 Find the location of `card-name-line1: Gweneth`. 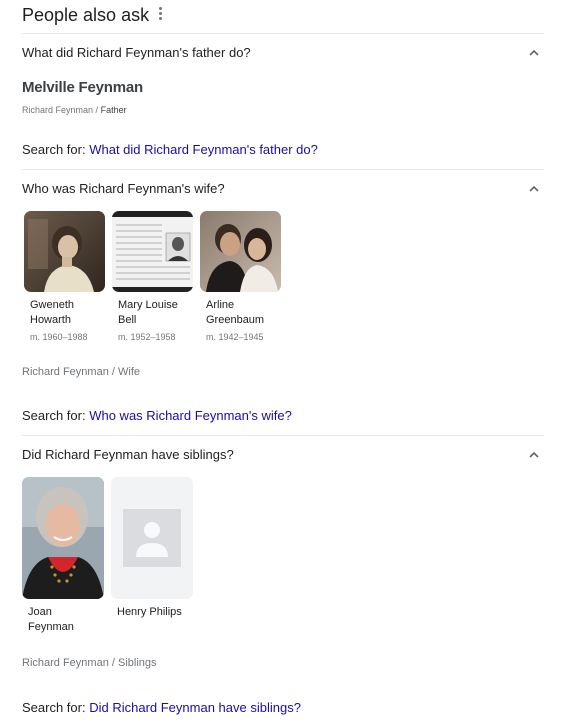

card-name-line1: Gweneth is located at coordinates (52, 305).